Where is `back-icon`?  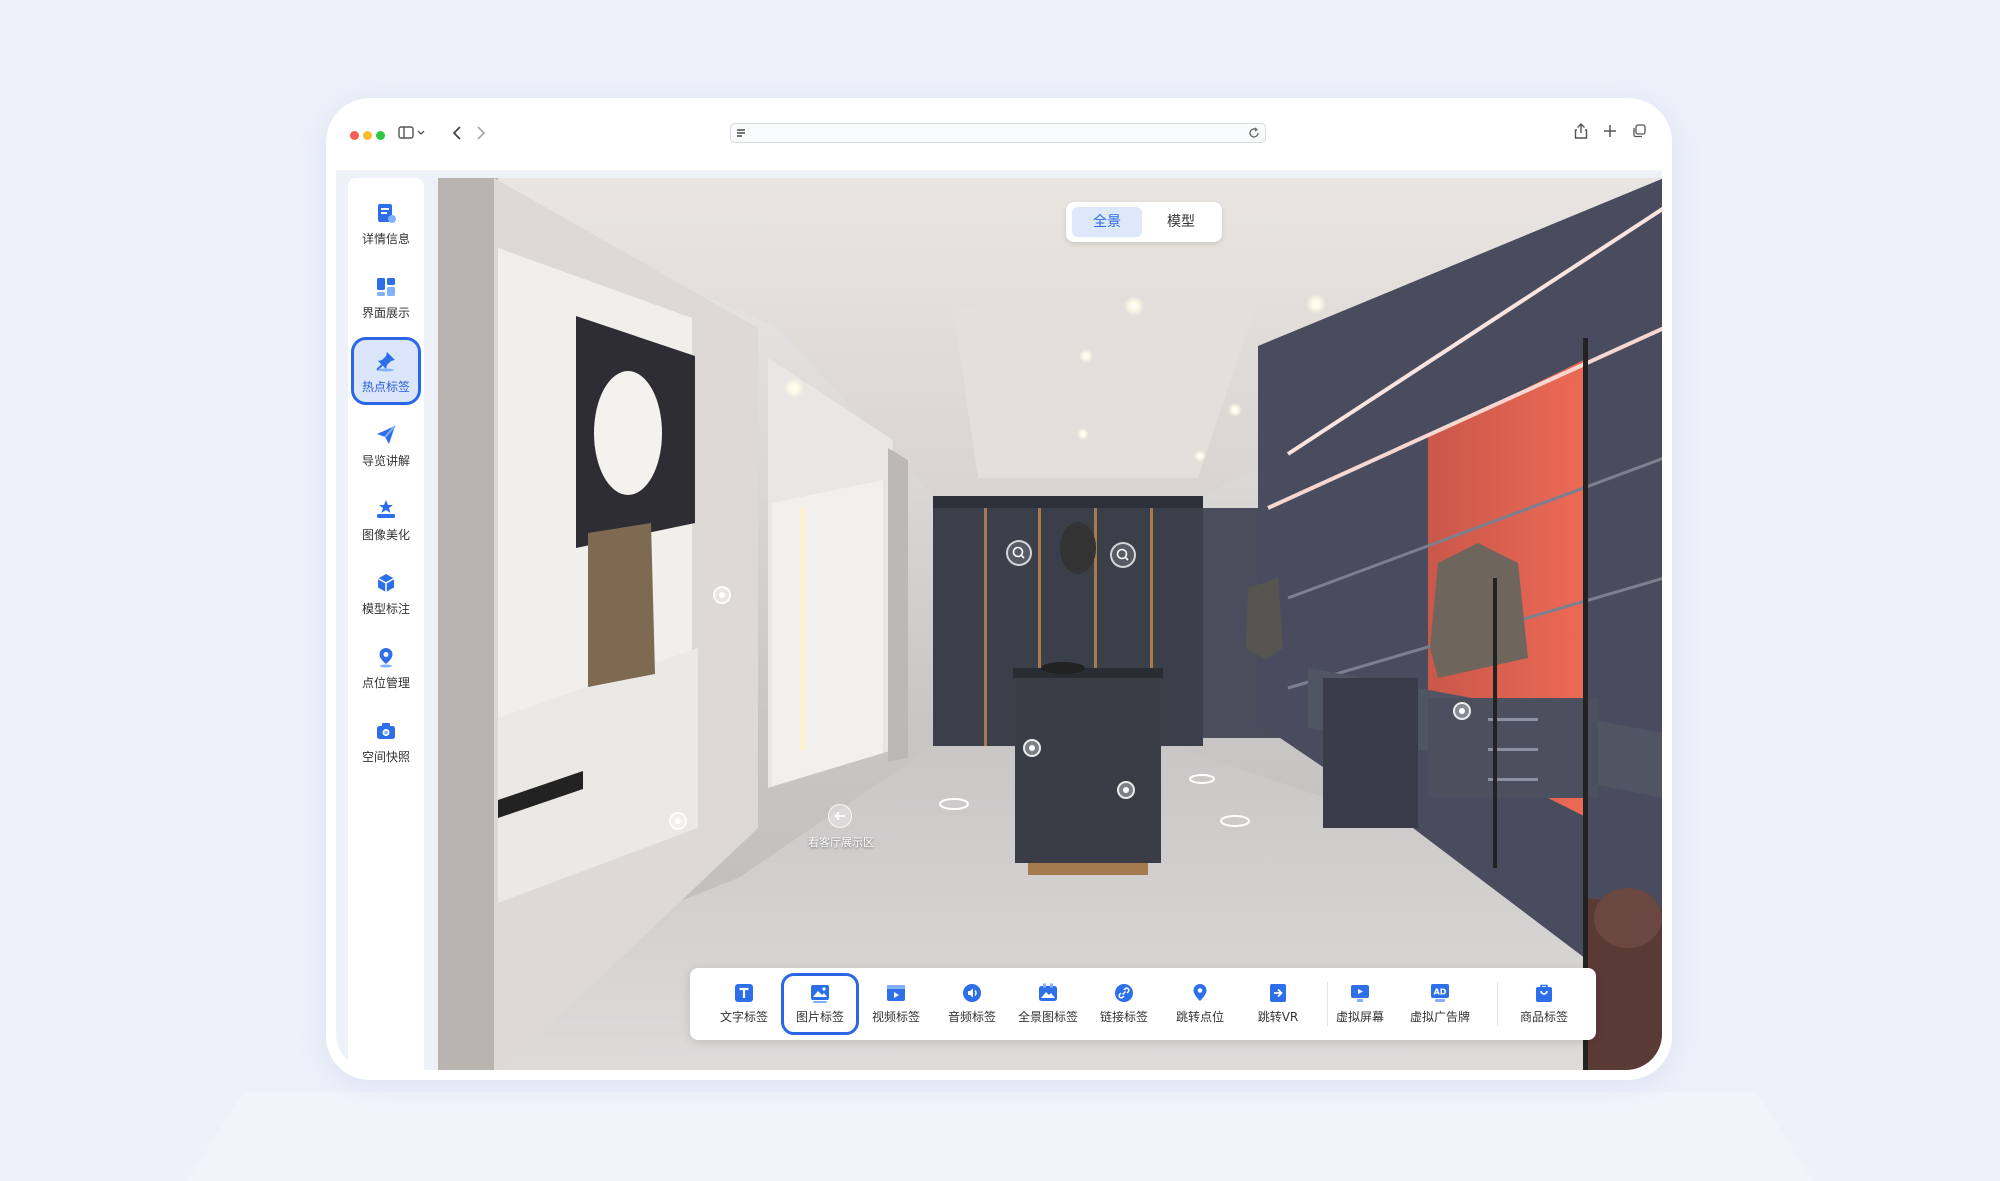 back-icon is located at coordinates (457, 133).